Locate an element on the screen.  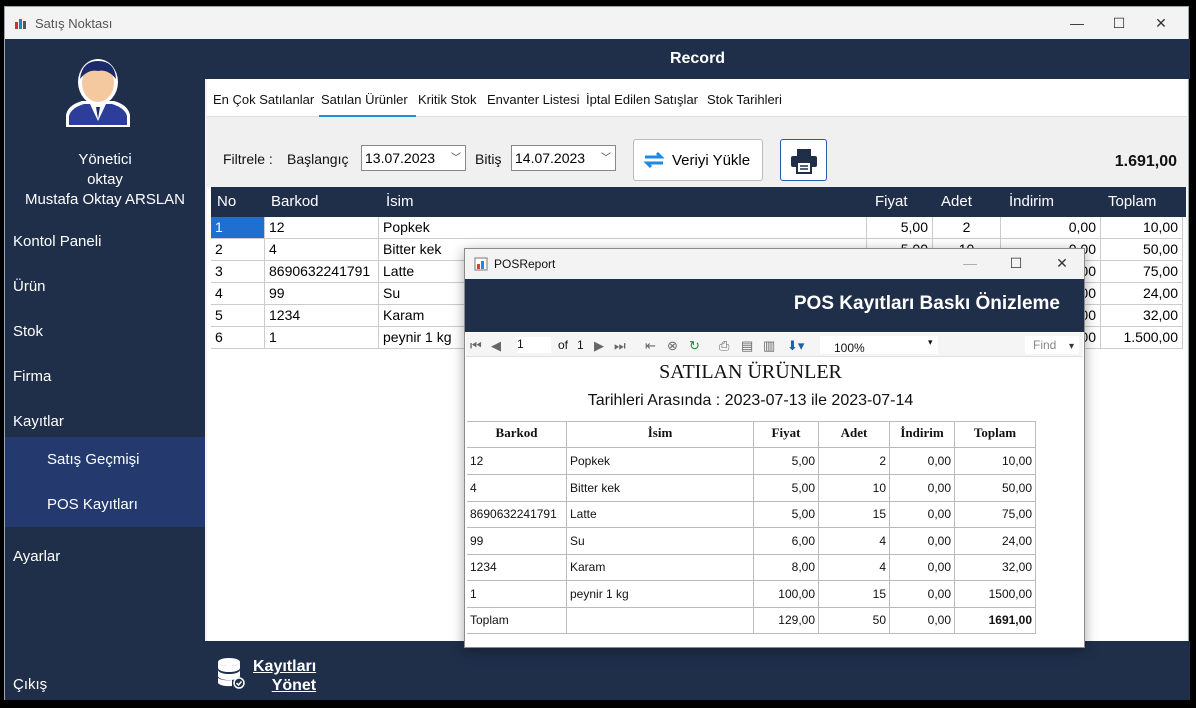
printer-icon is located at coordinates (804, 161).